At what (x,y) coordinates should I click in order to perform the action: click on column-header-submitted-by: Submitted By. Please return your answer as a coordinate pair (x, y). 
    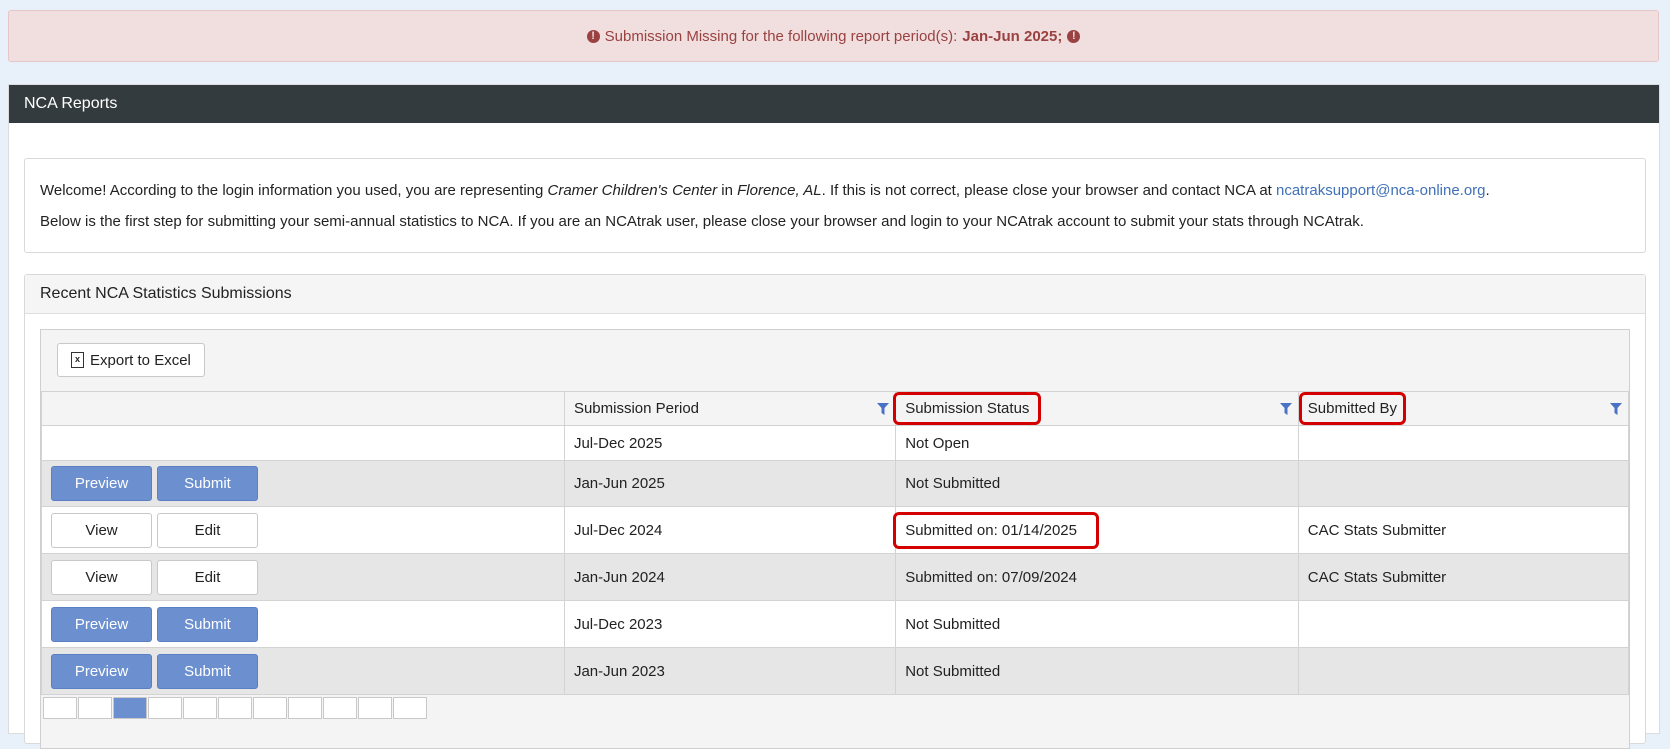
    Looking at the image, I should click on (1463, 408).